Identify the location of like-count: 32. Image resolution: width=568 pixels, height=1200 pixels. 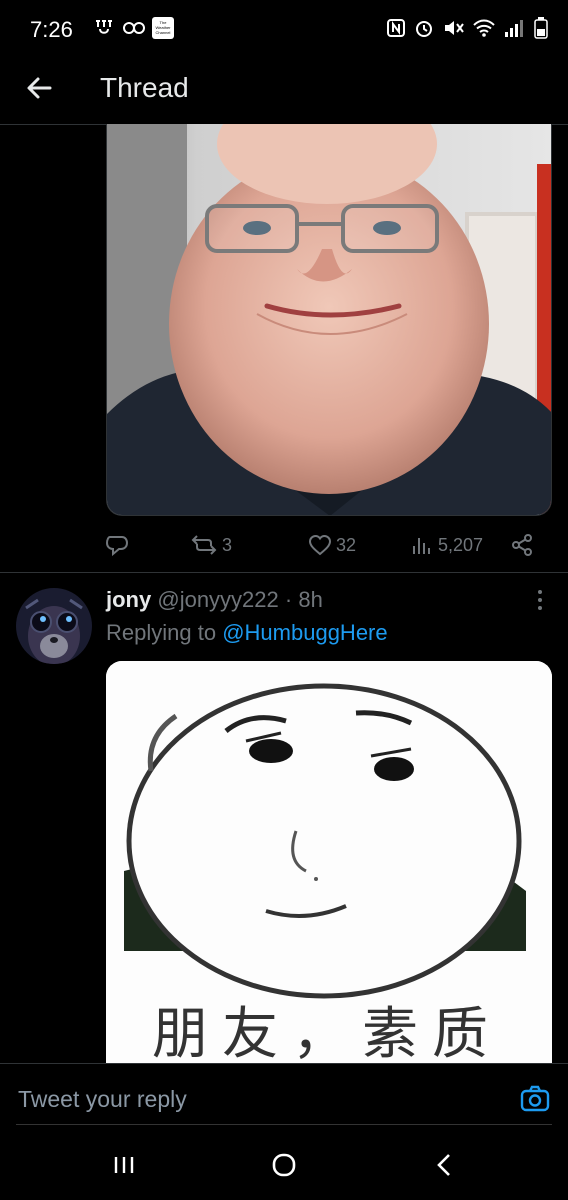
(346, 544).